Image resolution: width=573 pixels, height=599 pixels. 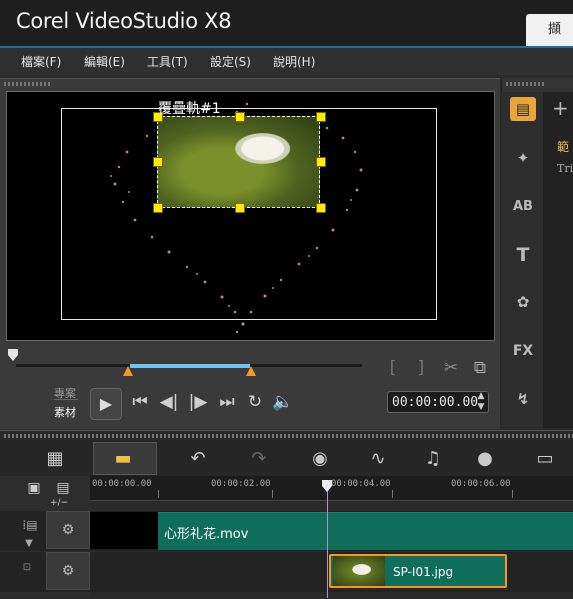 I want to click on go-to-start-button: ⏮, so click(x=140, y=402).